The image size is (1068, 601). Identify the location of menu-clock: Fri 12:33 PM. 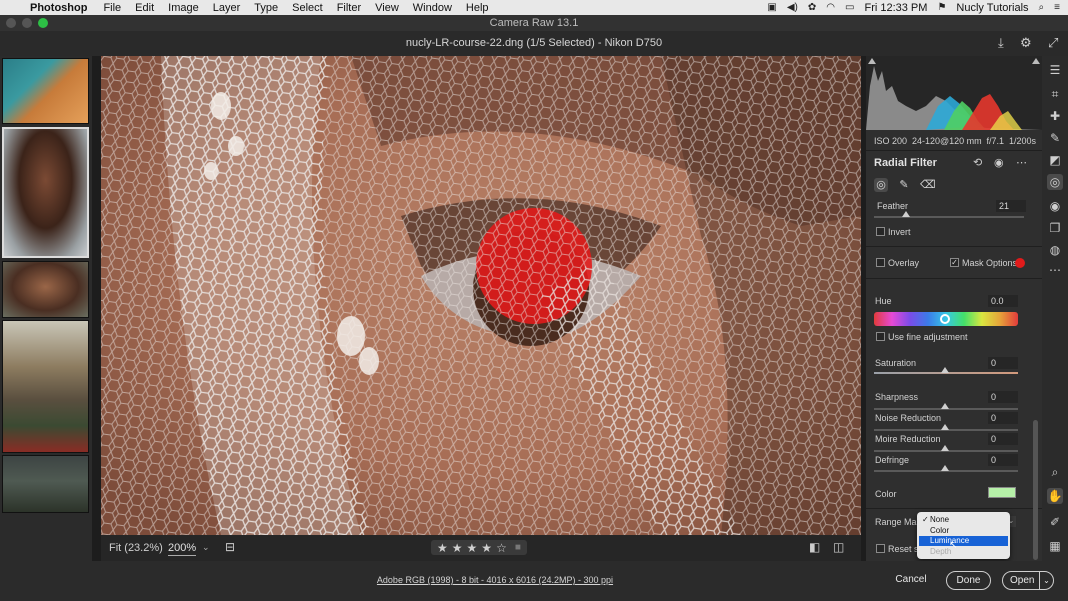
(895, 8).